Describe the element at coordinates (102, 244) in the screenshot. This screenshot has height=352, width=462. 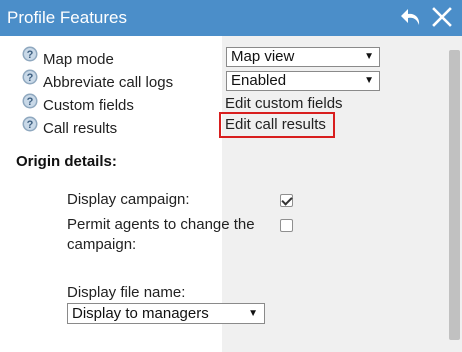
I see `permit-agents-label-line2: campaign:` at that location.